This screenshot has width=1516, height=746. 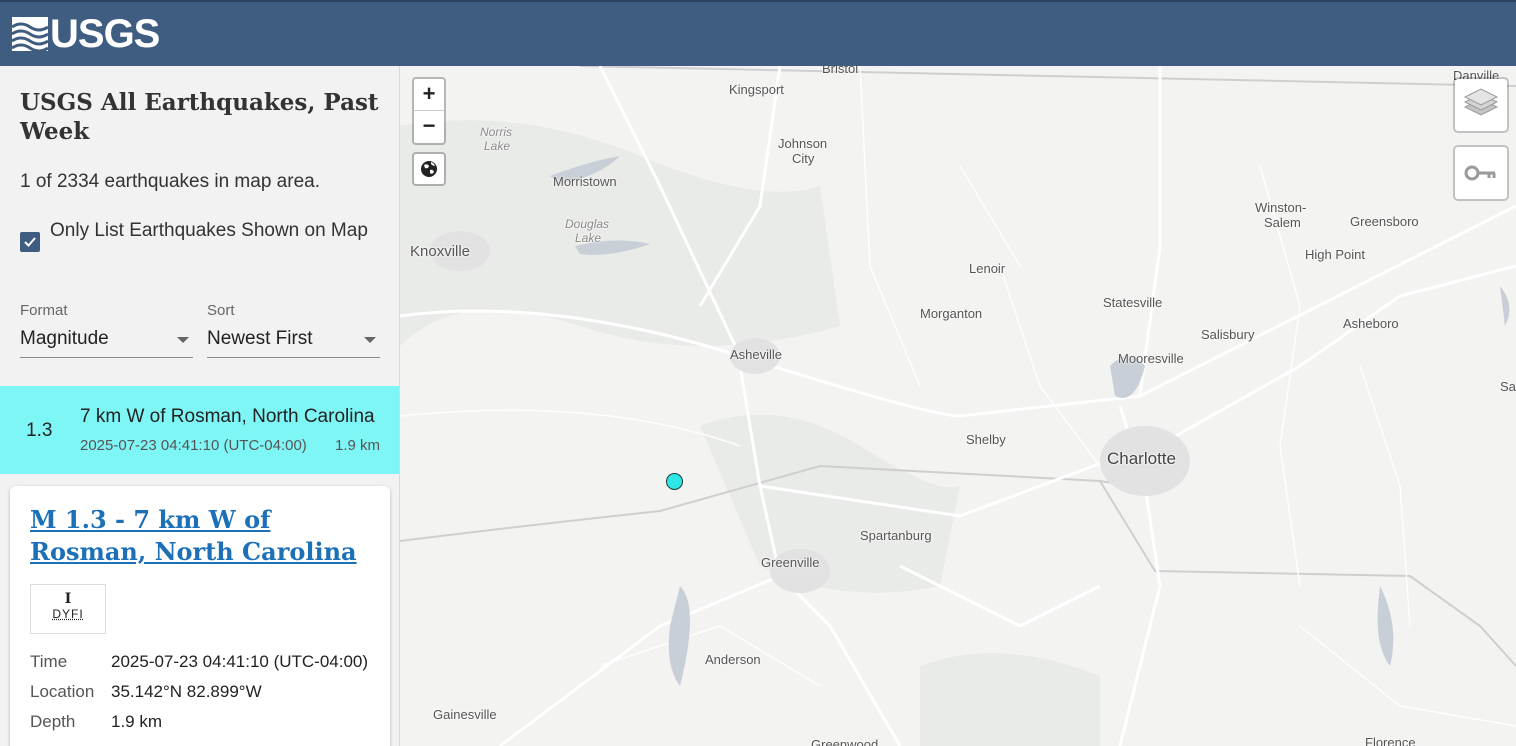 What do you see at coordinates (790, 562) in the screenshot?
I see `map-label-greenville: Greenville` at bounding box center [790, 562].